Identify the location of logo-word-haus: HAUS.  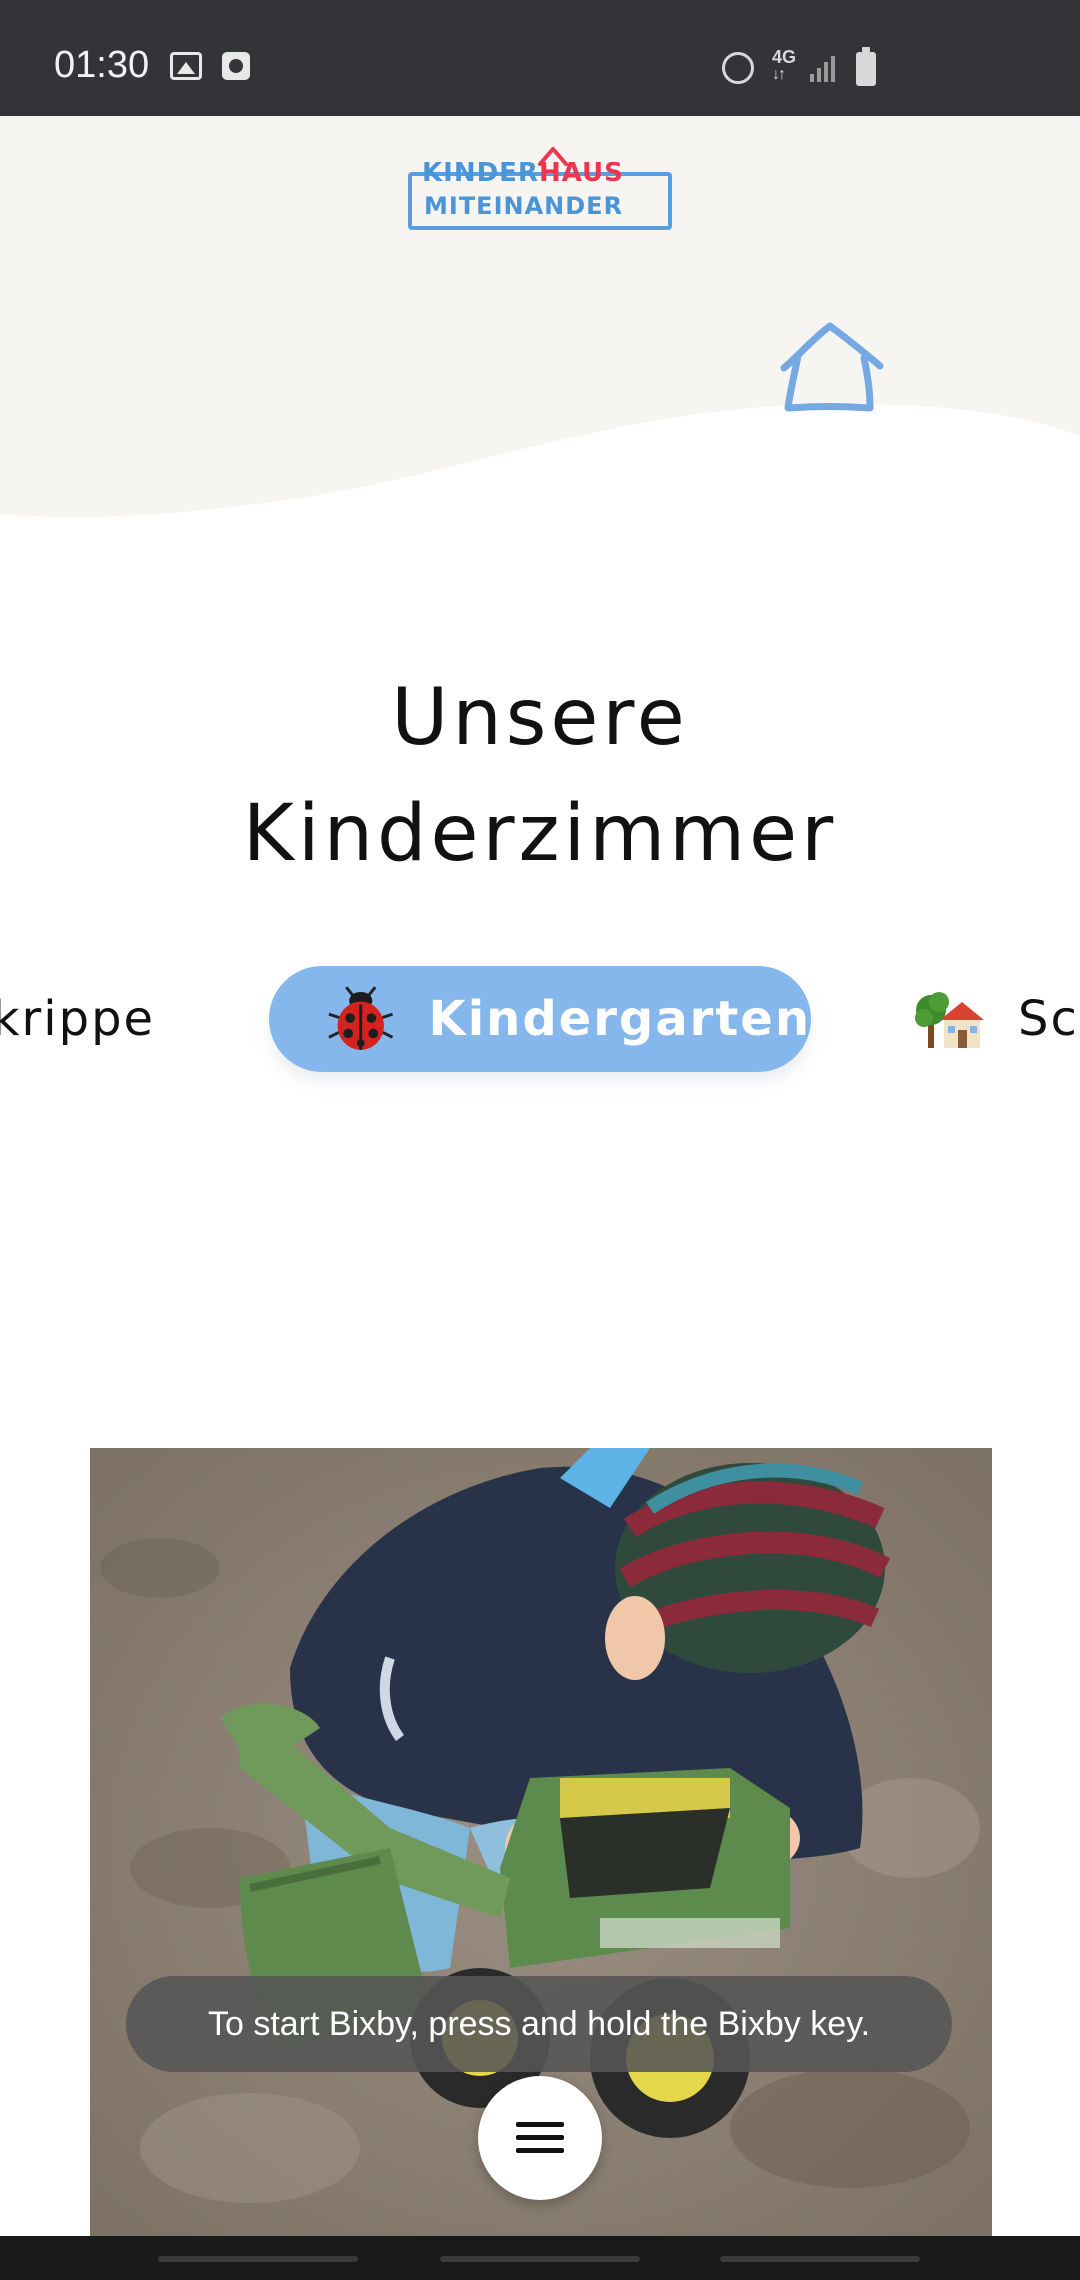
(581, 173).